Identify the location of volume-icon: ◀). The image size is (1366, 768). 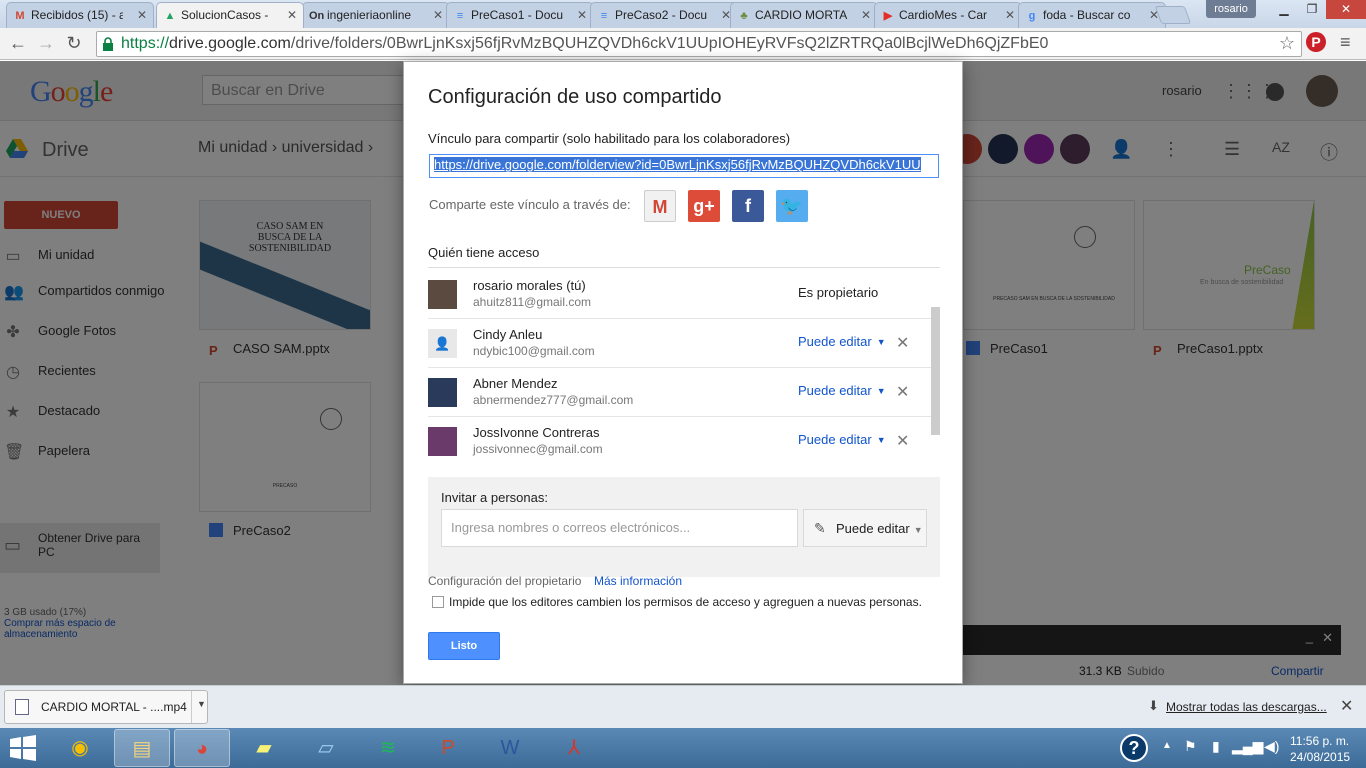
(1271, 746).